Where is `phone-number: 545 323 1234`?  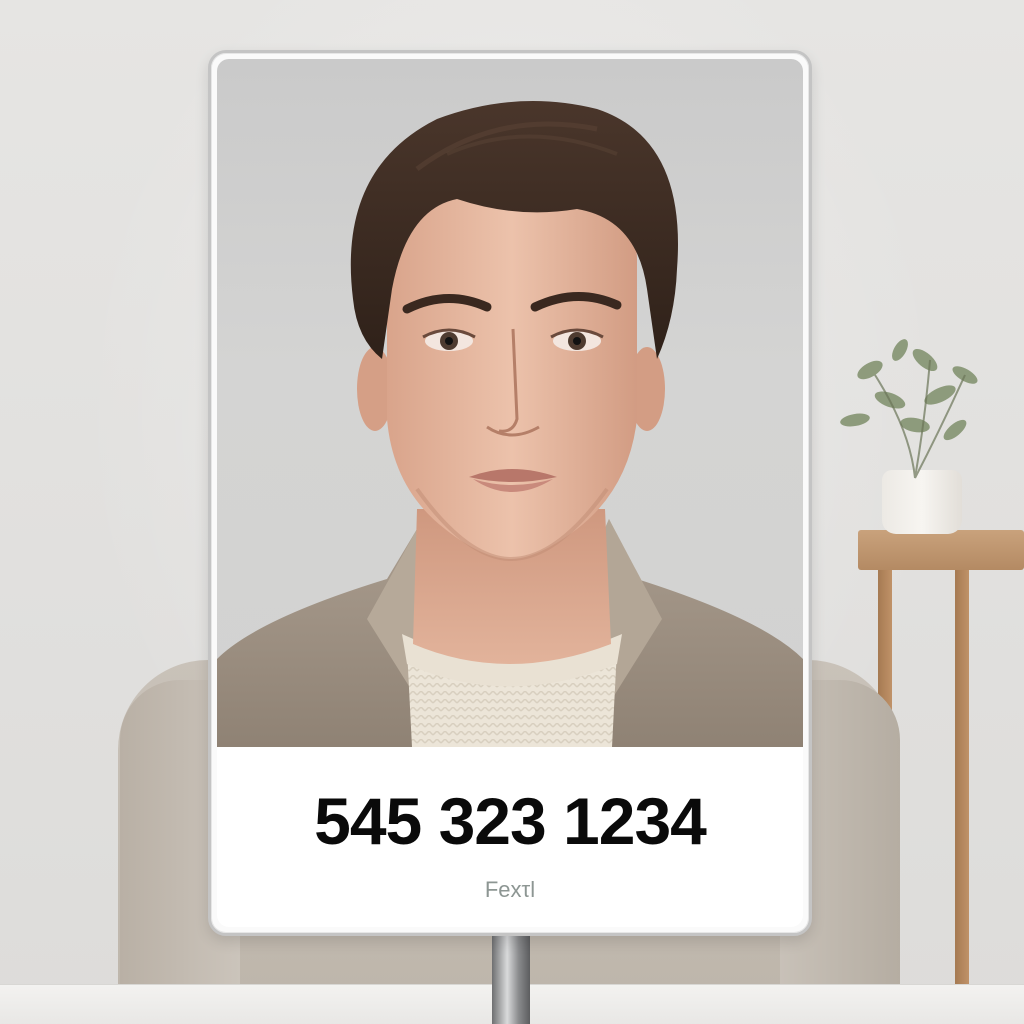 phone-number: 545 323 1234 is located at coordinates (510, 821).